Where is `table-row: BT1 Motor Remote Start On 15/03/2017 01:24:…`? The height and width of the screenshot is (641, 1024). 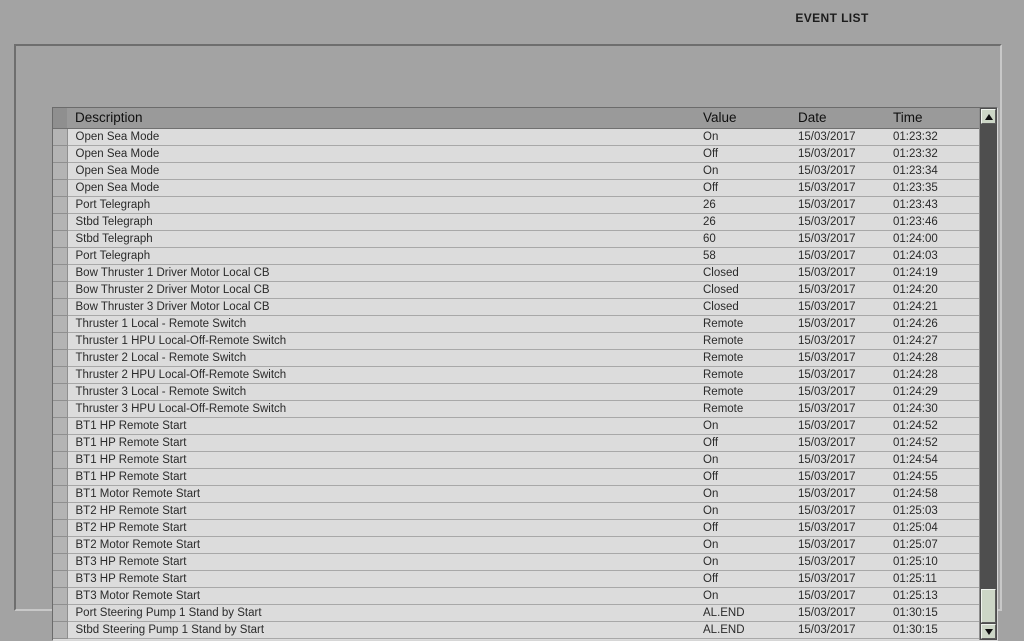 table-row: BT1 Motor Remote Start On 15/03/2017 01:24:… is located at coordinates (516, 494).